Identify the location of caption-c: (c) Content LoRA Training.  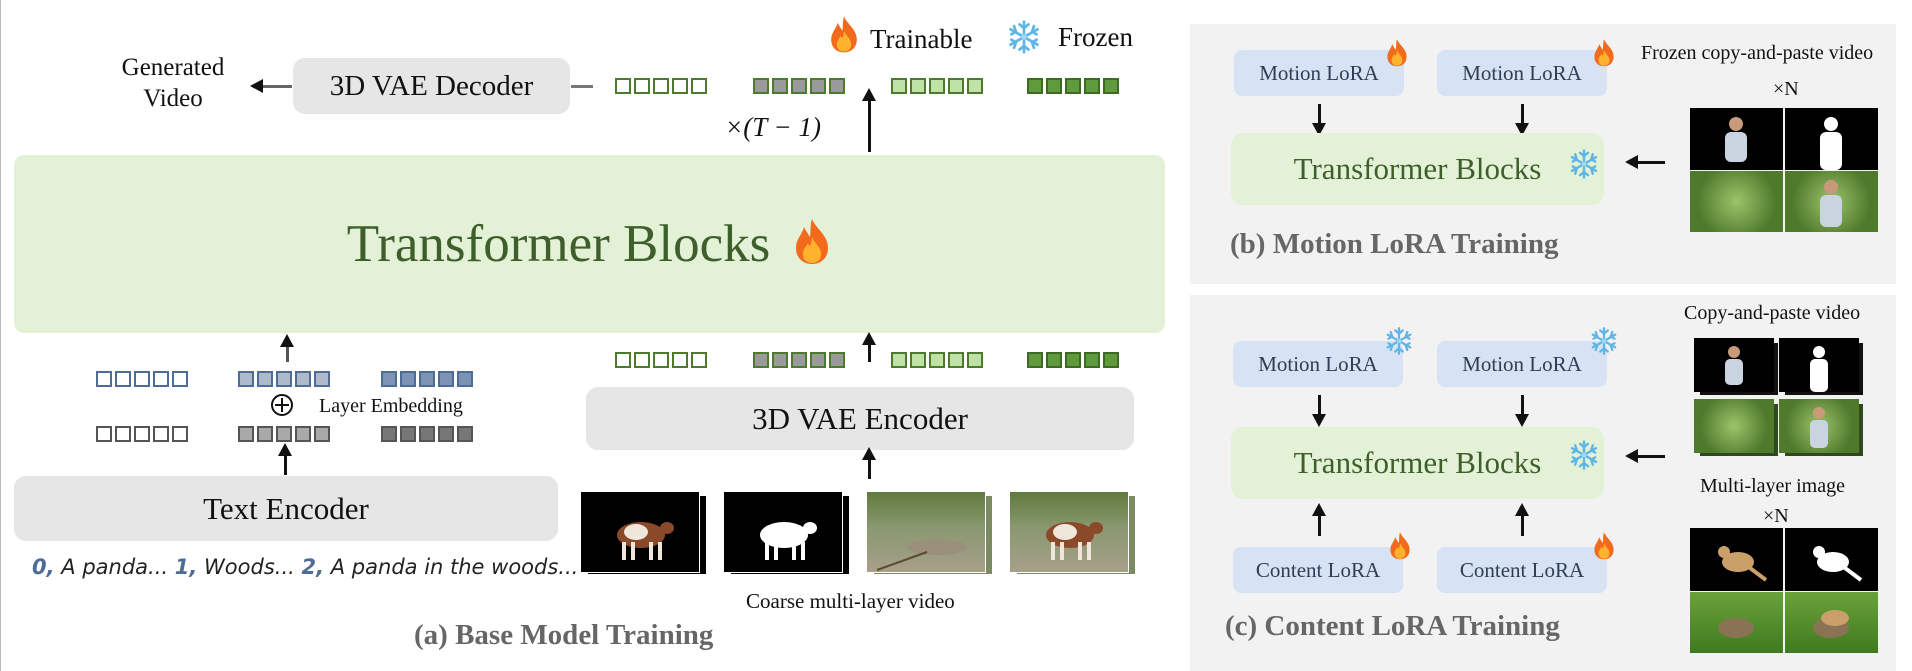
(1392, 626).